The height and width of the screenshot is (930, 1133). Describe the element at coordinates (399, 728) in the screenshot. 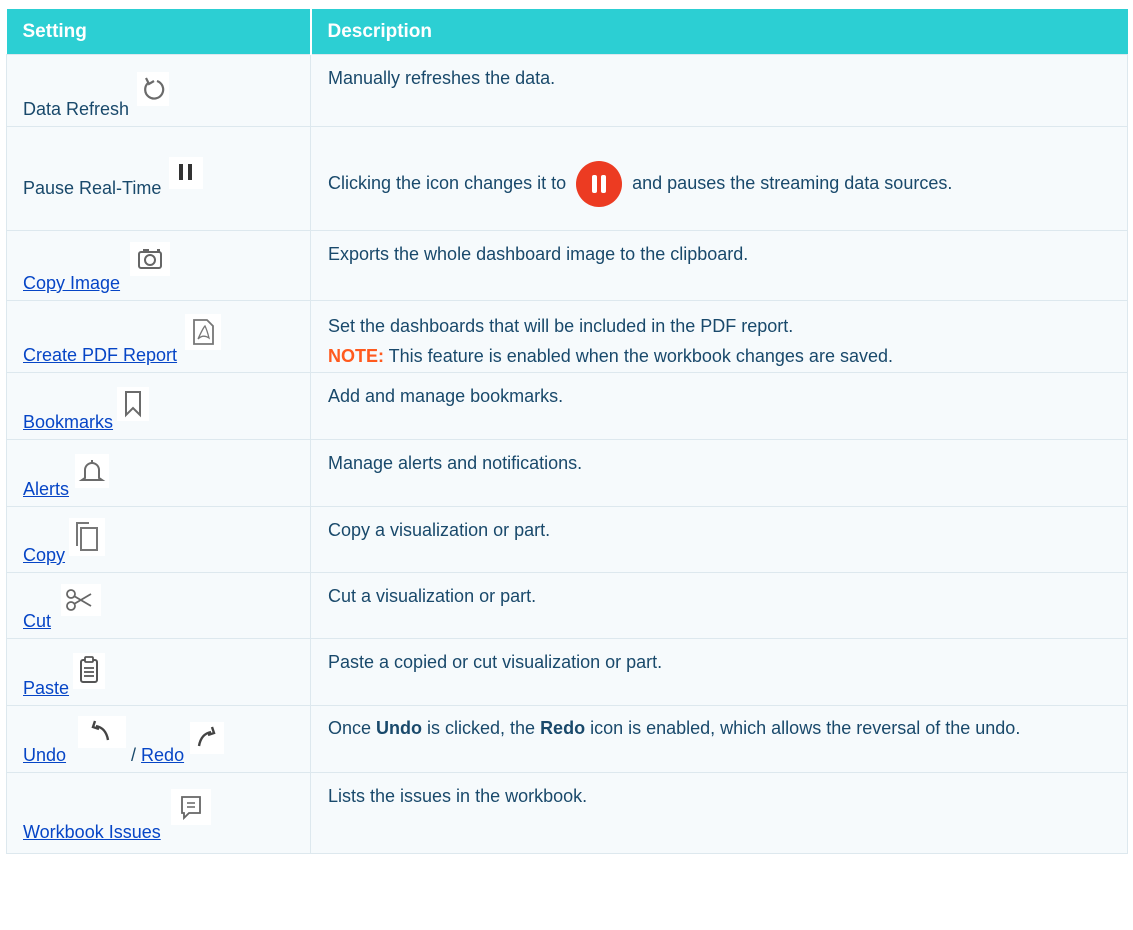

I see `undo-bold: Undo` at that location.